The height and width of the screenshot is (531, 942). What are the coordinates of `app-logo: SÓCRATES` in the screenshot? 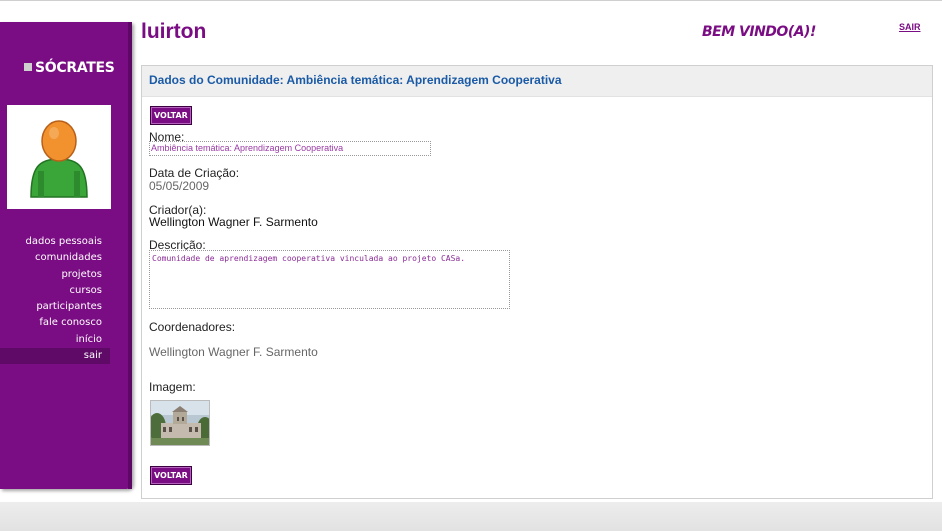 It's located at (69, 68).